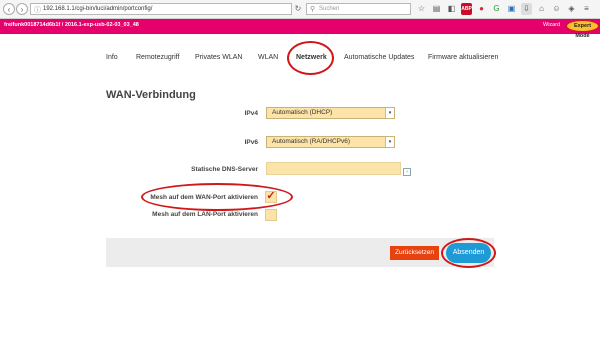 The width and height of the screenshot is (600, 345). Describe the element at coordinates (205, 214) in the screenshot. I see `mesh-lan-label: Mesh auf dem LAN-Port aktivieren` at that location.